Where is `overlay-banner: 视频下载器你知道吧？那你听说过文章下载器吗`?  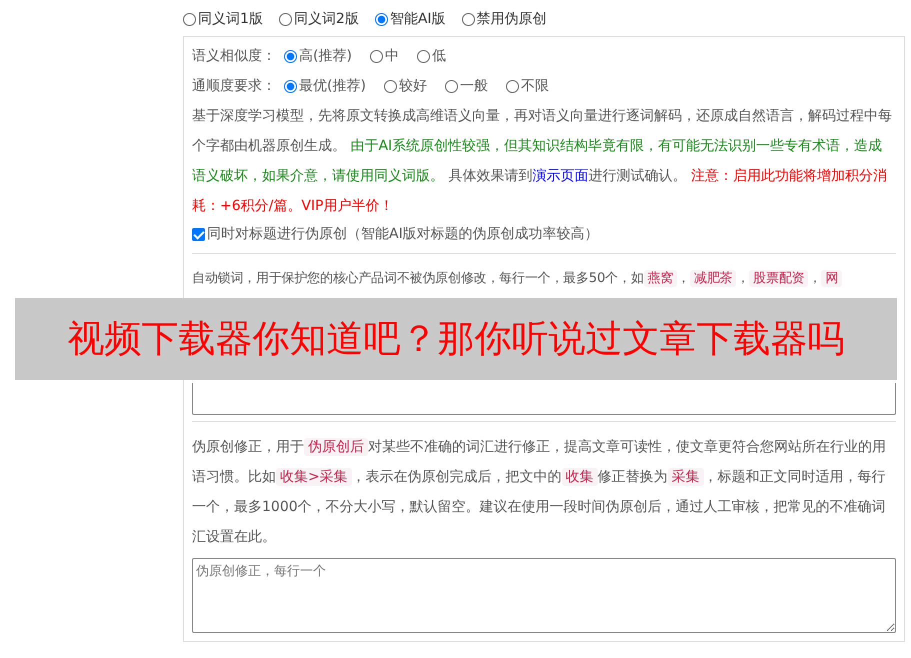
overlay-banner: 视频下载器你知道吧？那你听说过文章下载器吗 is located at coordinates (456, 339).